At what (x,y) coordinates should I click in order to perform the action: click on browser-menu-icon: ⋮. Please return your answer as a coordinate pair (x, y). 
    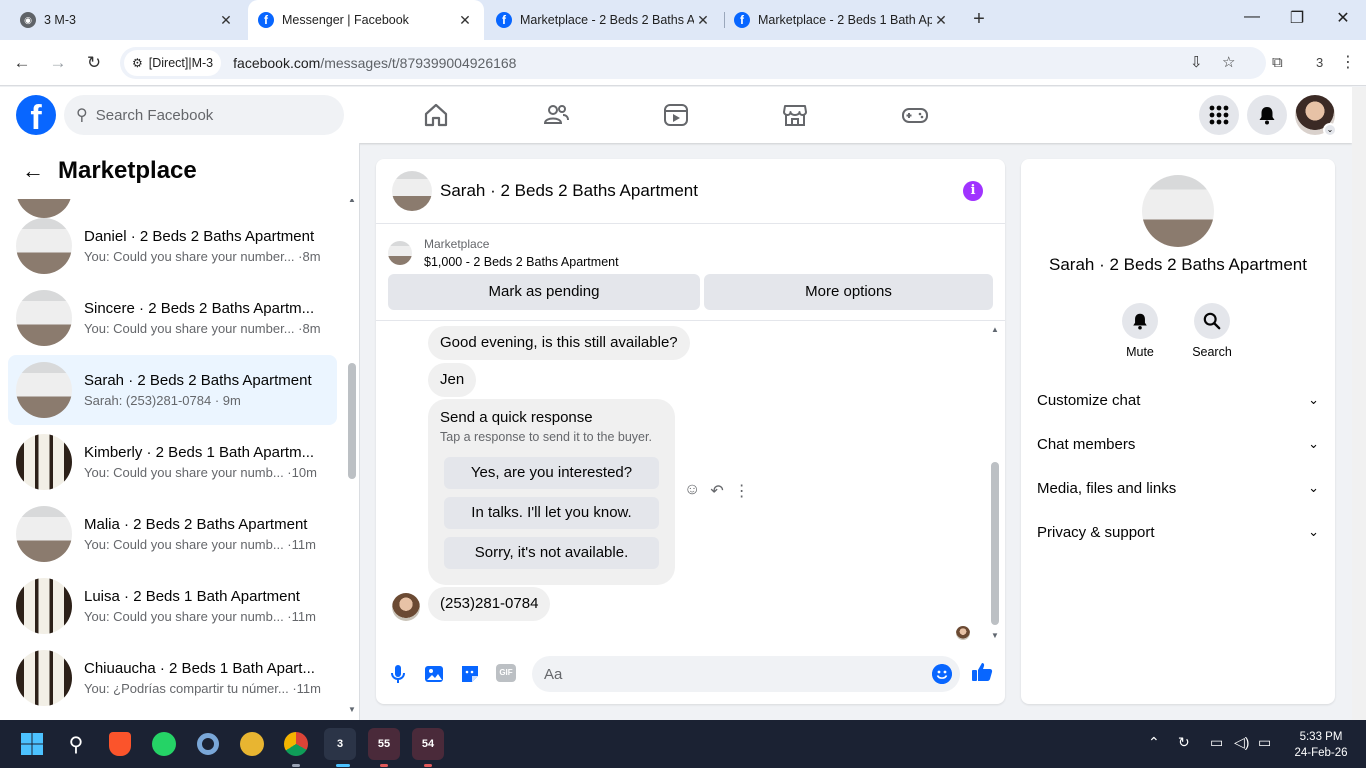
    Looking at the image, I should click on (1348, 63).